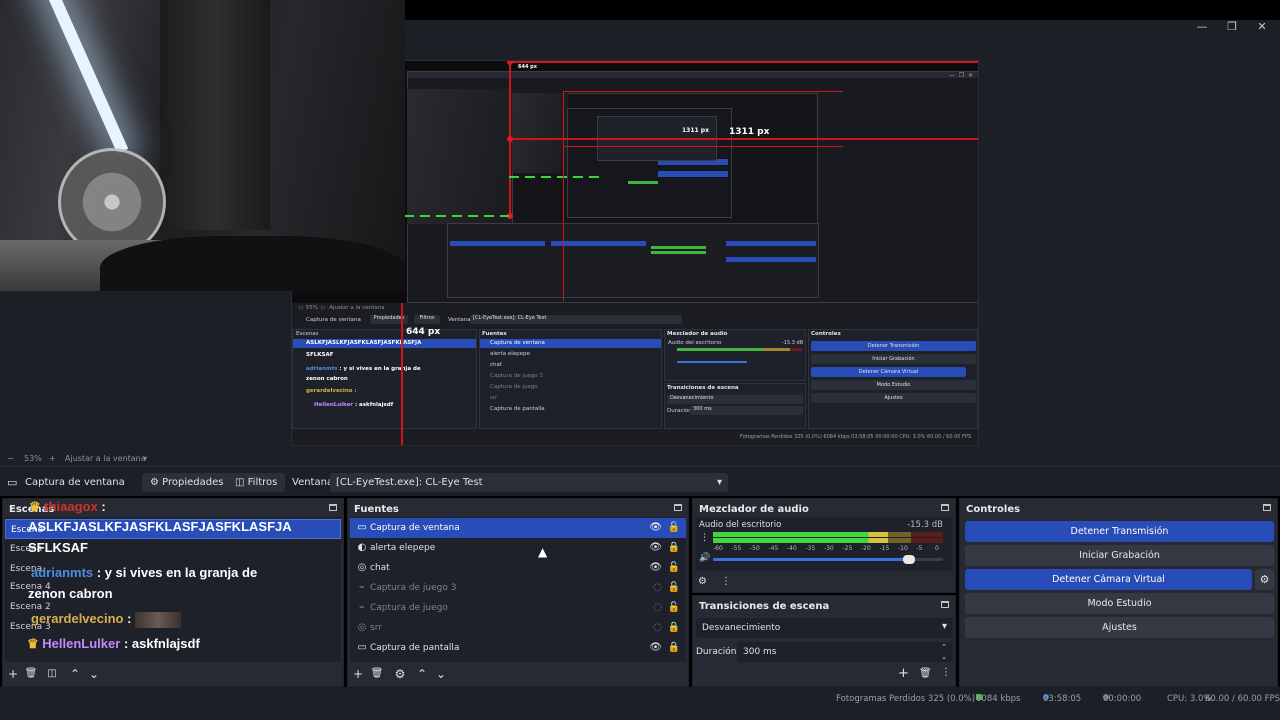 Image resolution: width=1280 pixels, height=720 pixels. What do you see at coordinates (847, 548) in the screenshot?
I see `meter-tick-label: -25` at bounding box center [847, 548].